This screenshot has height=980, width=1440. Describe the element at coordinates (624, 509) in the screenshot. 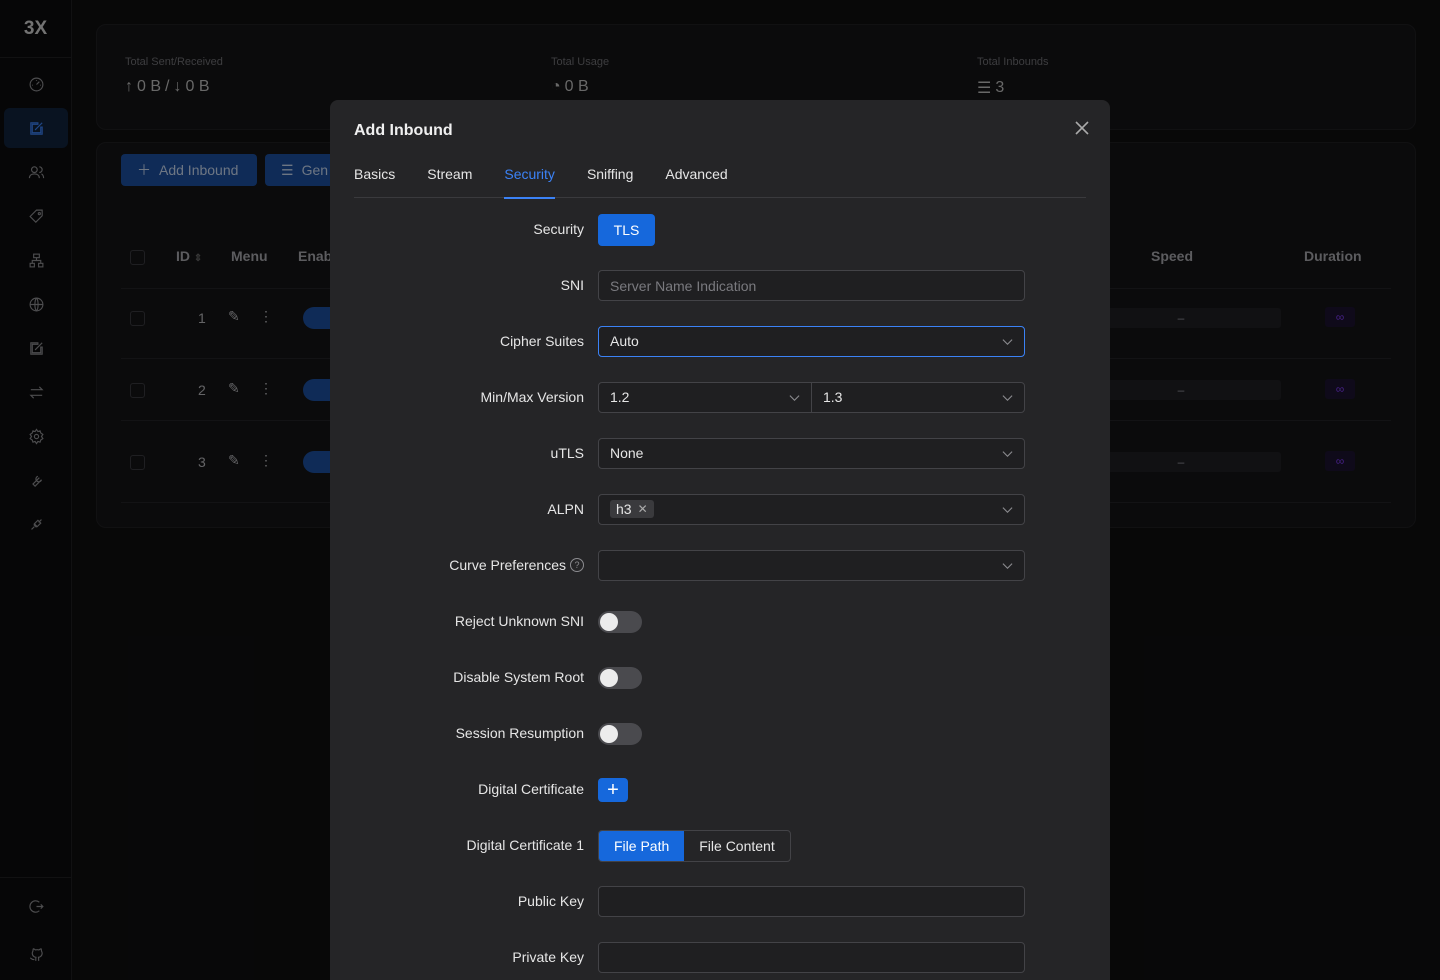

I see `alpn-tag-label: h3` at that location.